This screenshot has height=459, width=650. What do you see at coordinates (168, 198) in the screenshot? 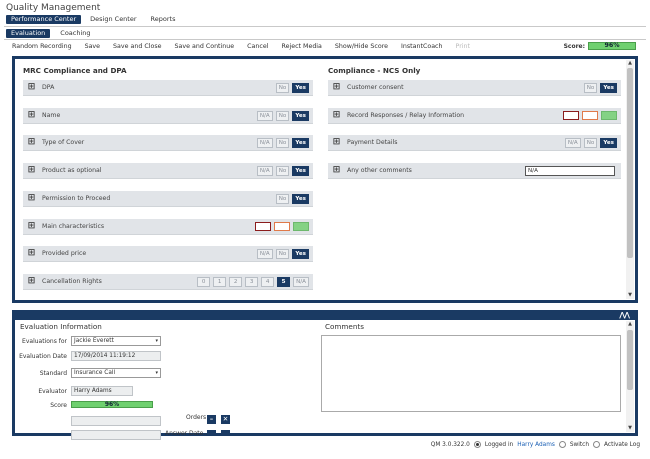
I see `question-row-permission-to-proceed: ⊞ Permission to Proceed No Yes` at bounding box center [168, 198].